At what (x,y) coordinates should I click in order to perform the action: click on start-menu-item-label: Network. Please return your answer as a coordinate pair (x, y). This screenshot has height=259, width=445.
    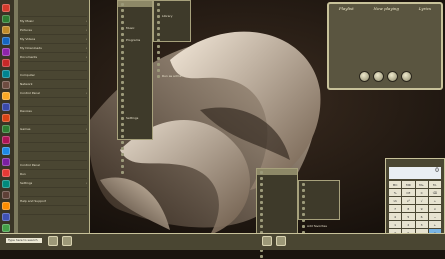
    Looking at the image, I should click on (26, 84).